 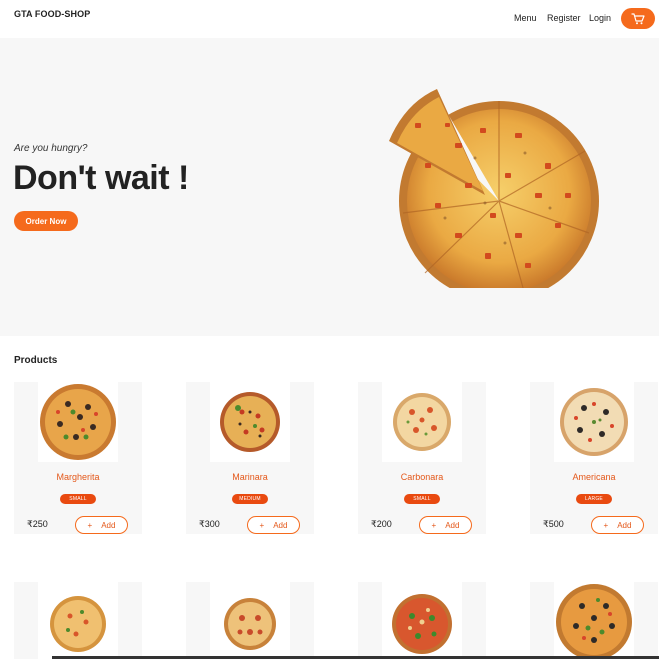 I want to click on hero-title: Don't wait !, so click(x=101, y=178).